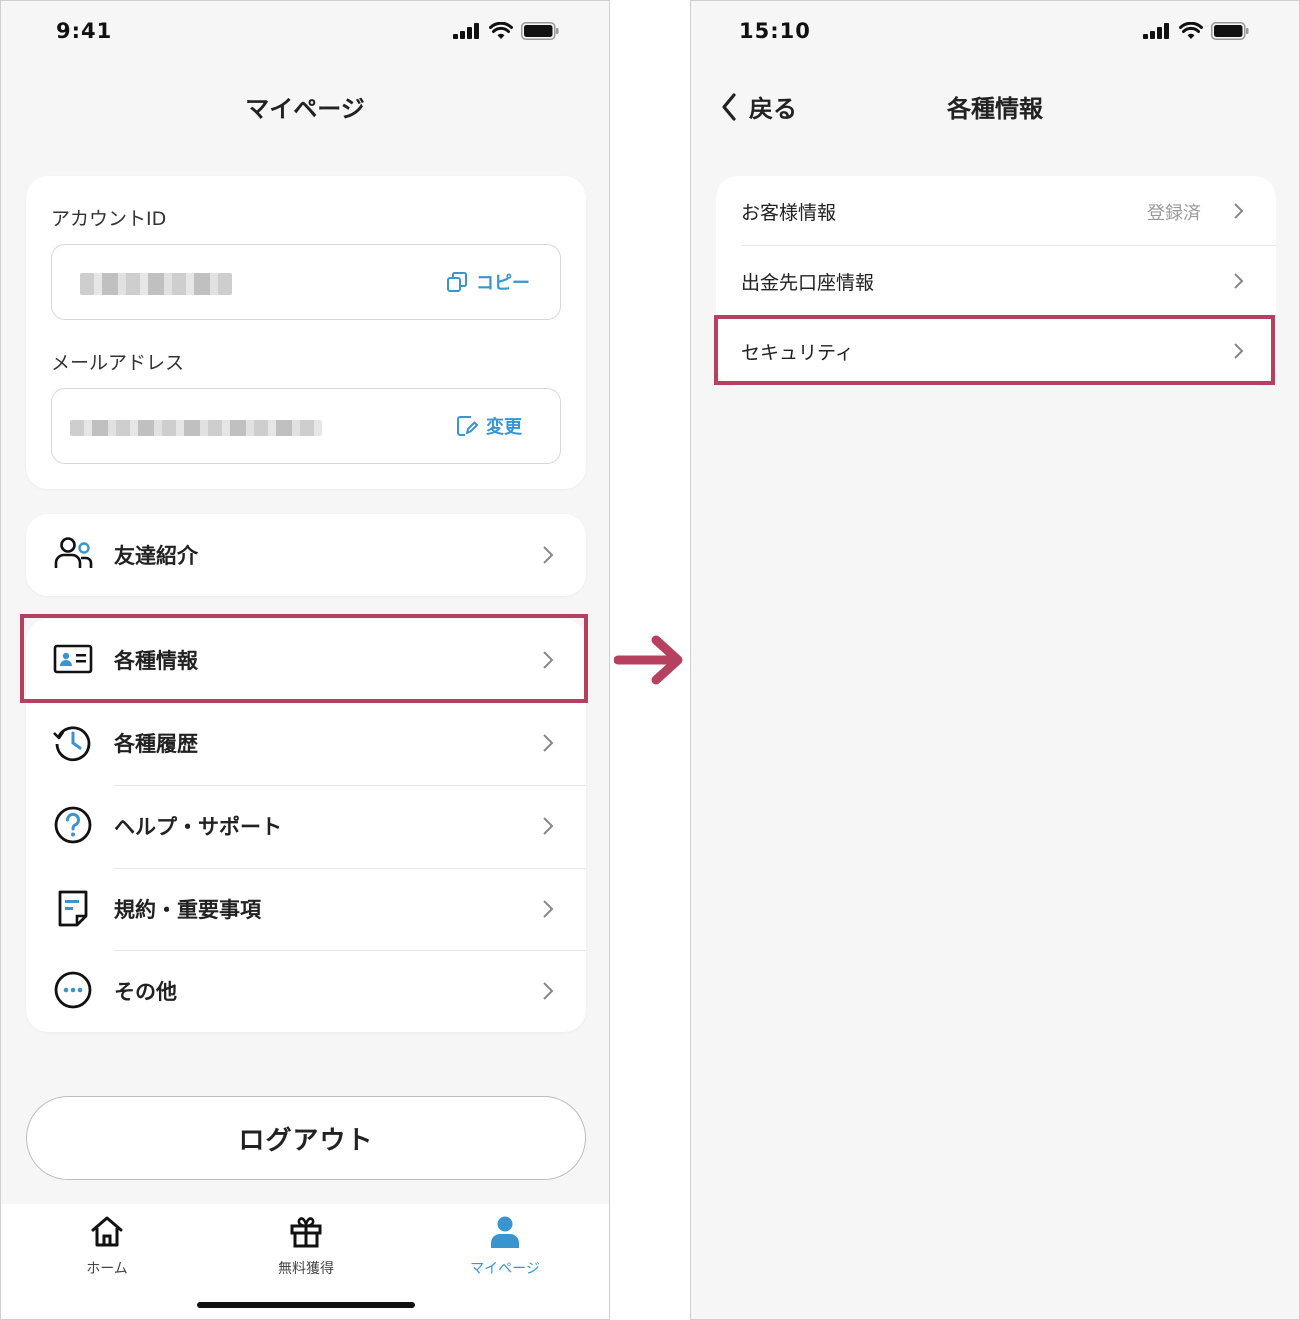  Describe the element at coordinates (107, 1269) in the screenshot. I see `tab-label-home: ホーム` at that location.